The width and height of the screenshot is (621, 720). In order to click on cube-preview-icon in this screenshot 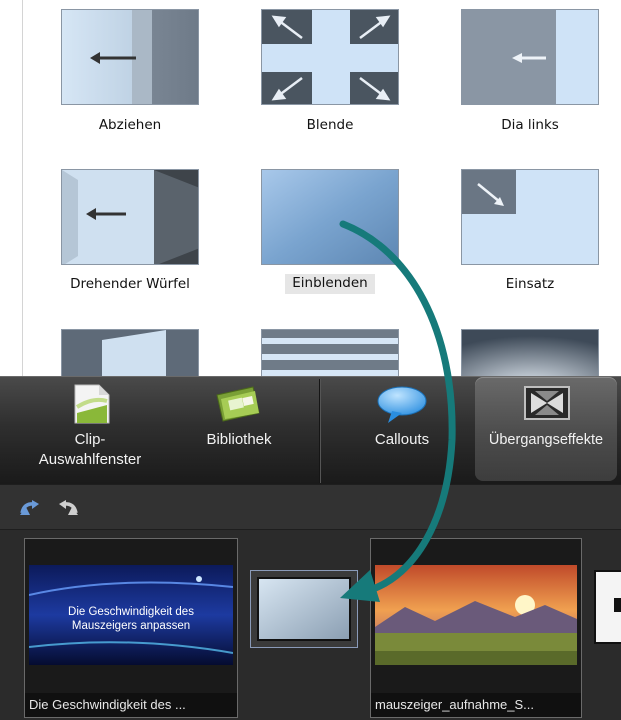, I will do `click(130, 217)`.